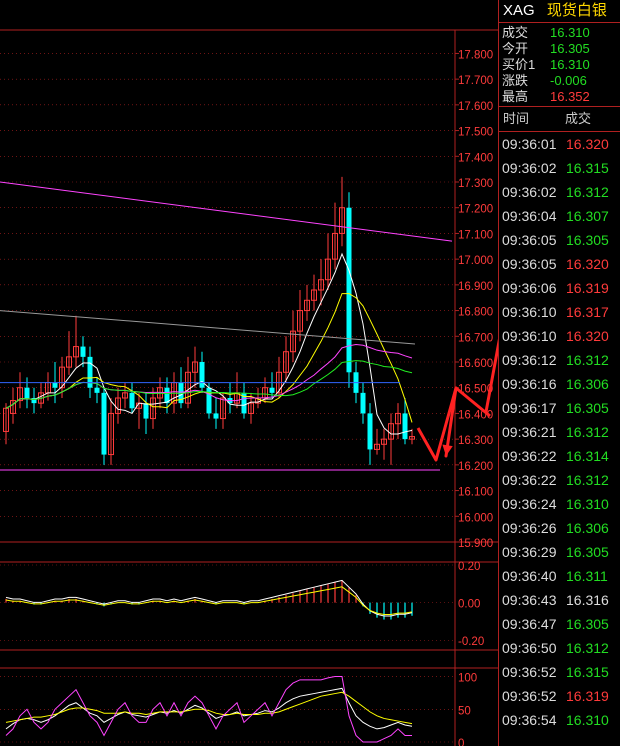 This screenshot has height=746, width=620. Describe the element at coordinates (559, 456) in the screenshot. I see `tick-row: 09:36:22 16.314` at that location.